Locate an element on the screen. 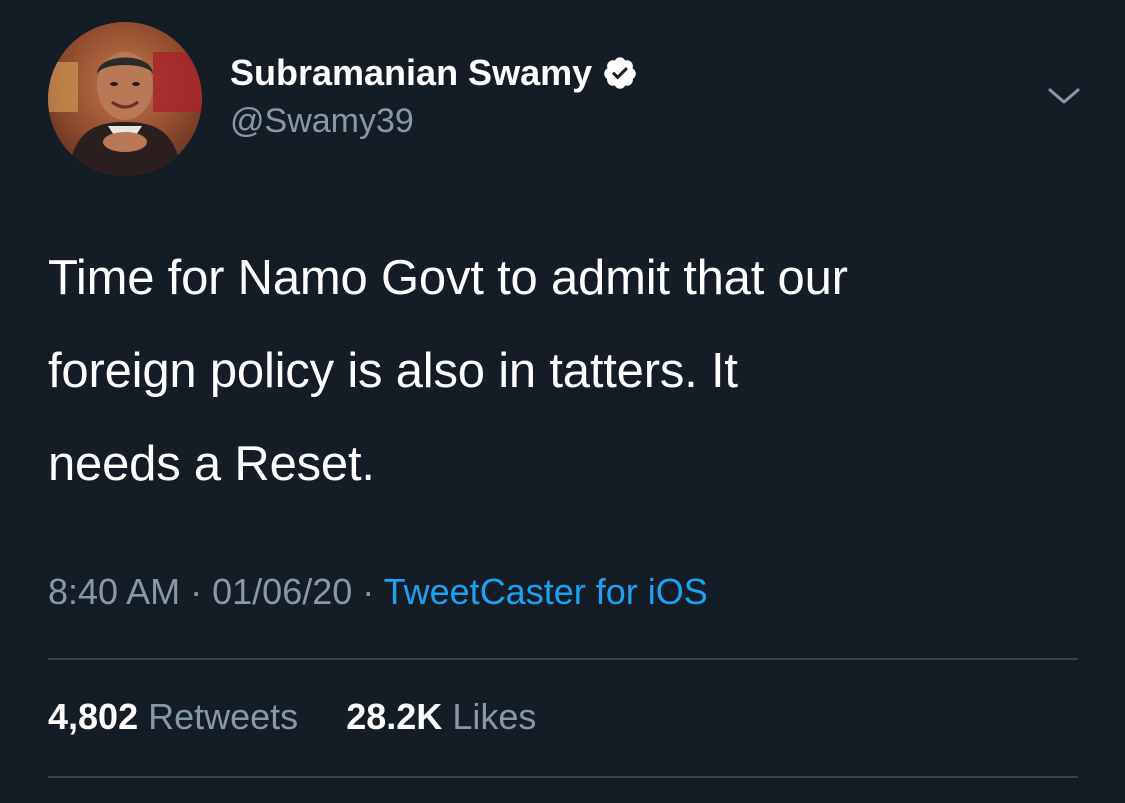 This screenshot has height=803, width=1125. likes-stat: 28.2K Likes is located at coordinates (436, 716).